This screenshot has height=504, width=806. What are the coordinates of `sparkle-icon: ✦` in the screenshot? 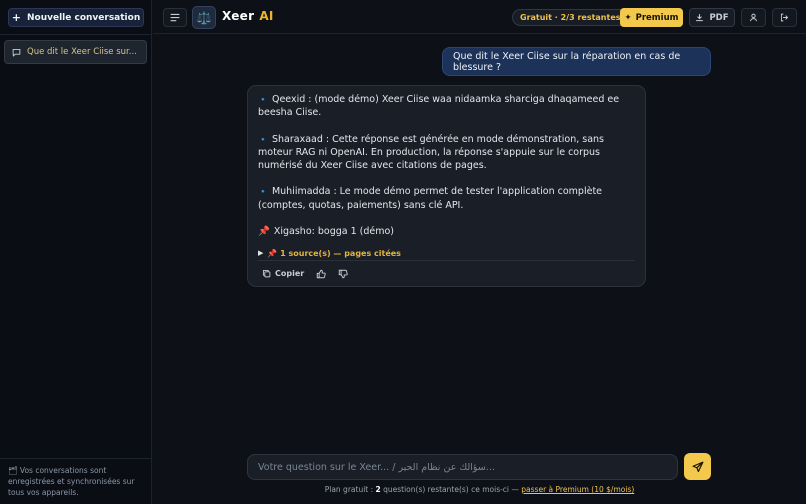 It's located at (628, 17).